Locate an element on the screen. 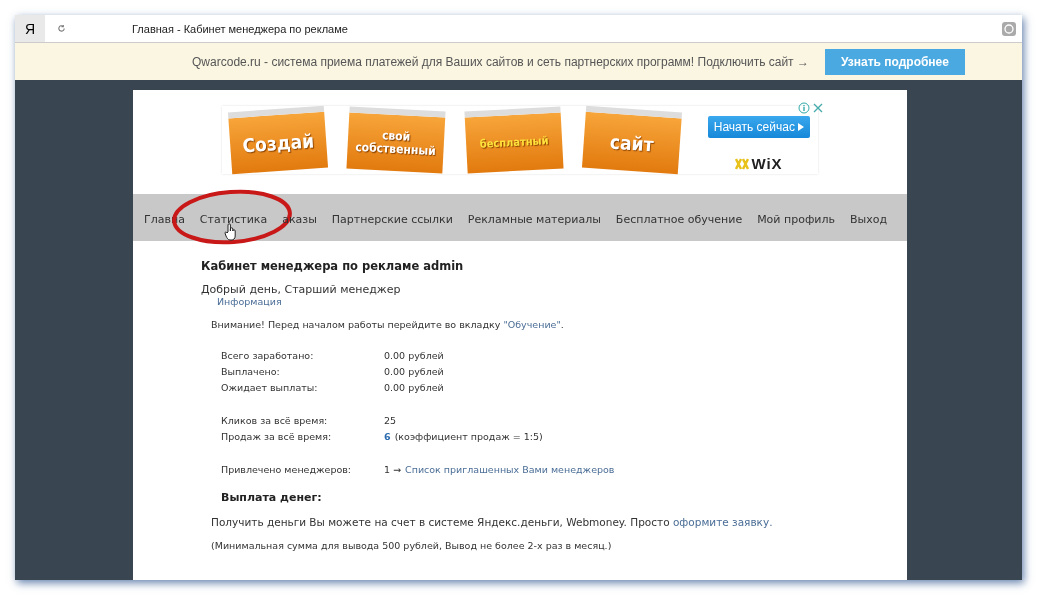 This screenshot has width=1046, height=606. nav-link: Рекламные материалы is located at coordinates (534, 219).